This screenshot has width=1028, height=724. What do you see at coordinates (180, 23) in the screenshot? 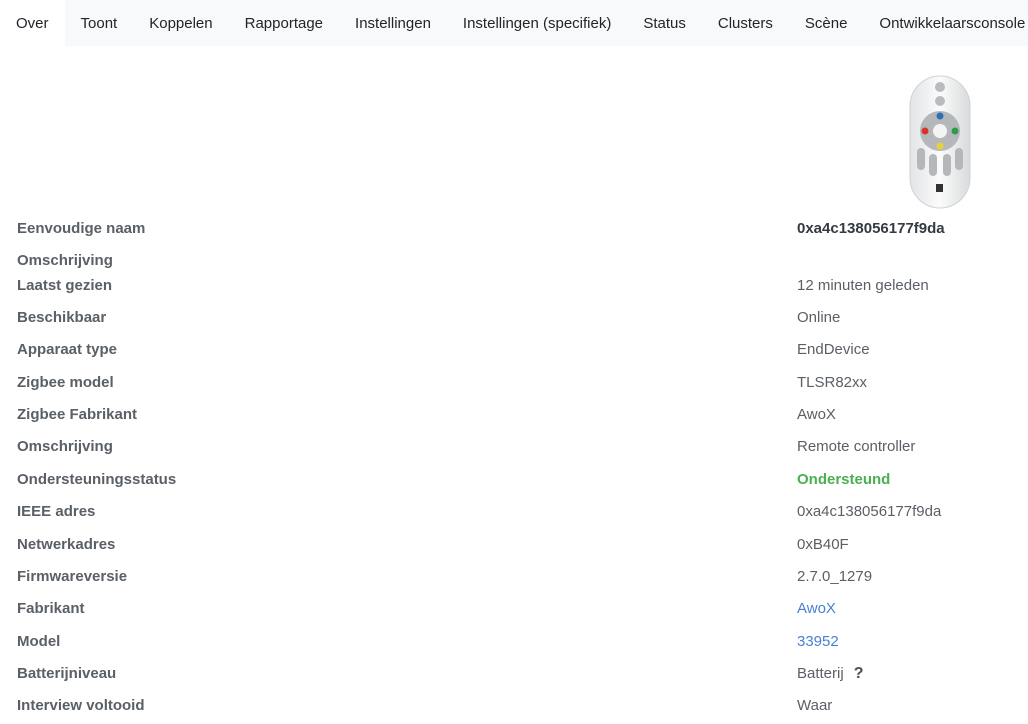
I see `tab-koppelen: Koppelen` at bounding box center [180, 23].